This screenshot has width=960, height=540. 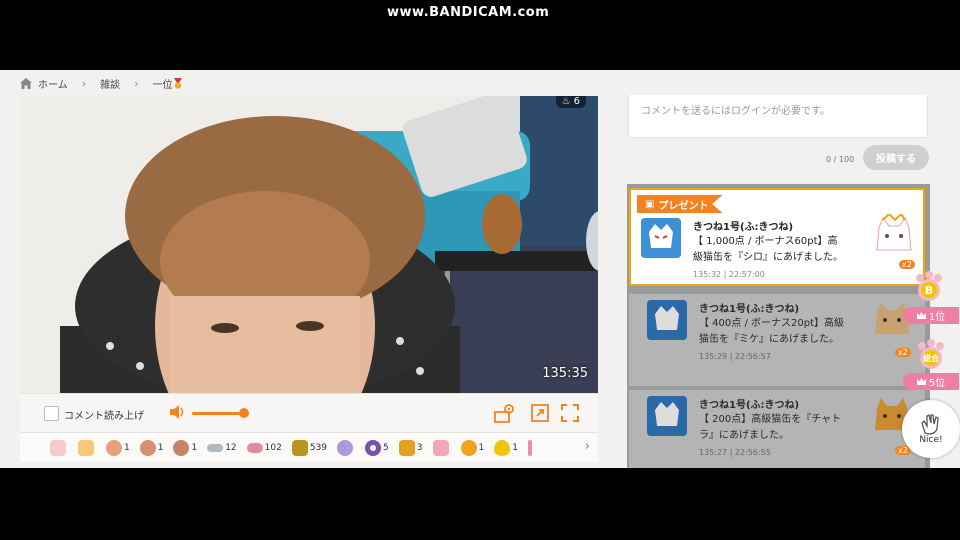 What do you see at coordinates (217, 413) in the screenshot?
I see `volume-slider` at bounding box center [217, 413].